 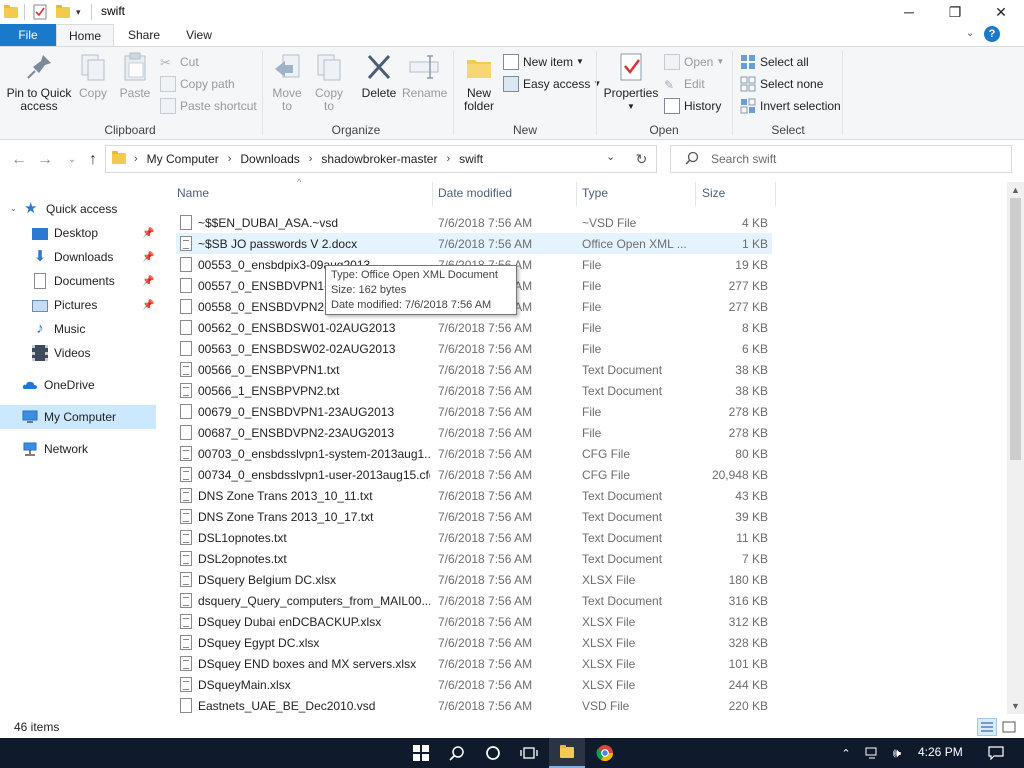 What do you see at coordinates (873, 753) in the screenshot?
I see `network-tray-icon` at bounding box center [873, 753].